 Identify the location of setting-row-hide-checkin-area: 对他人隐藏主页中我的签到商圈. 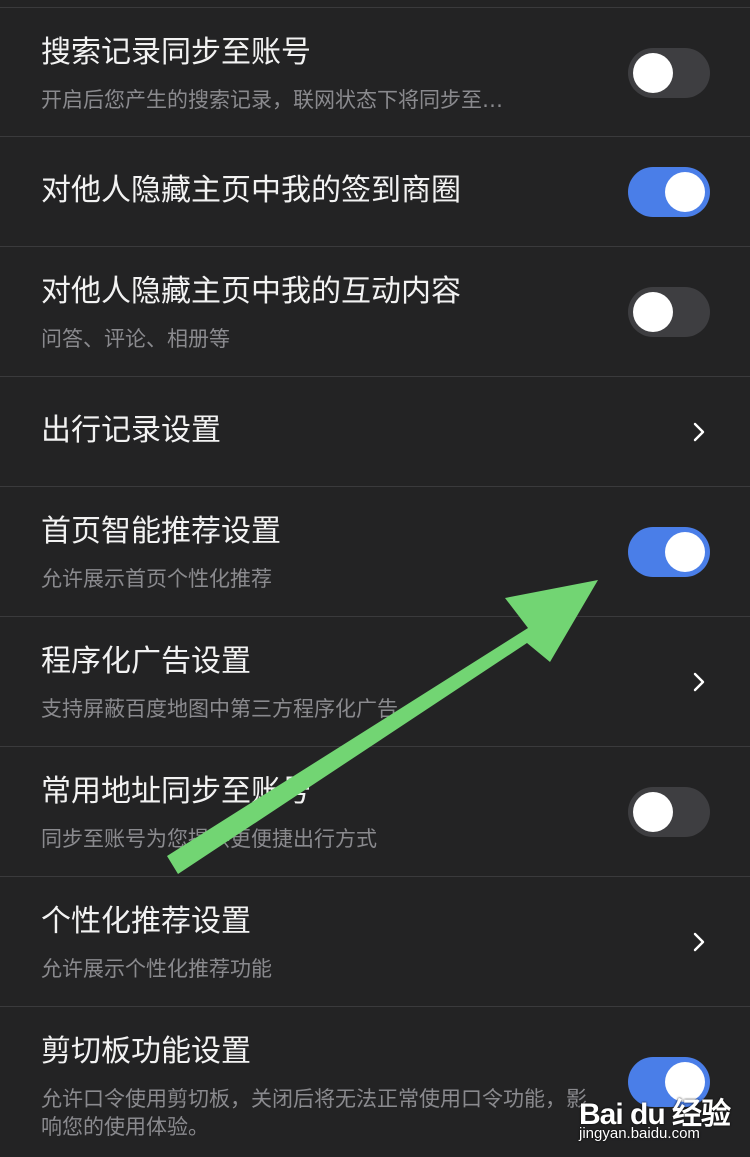
(375, 192).